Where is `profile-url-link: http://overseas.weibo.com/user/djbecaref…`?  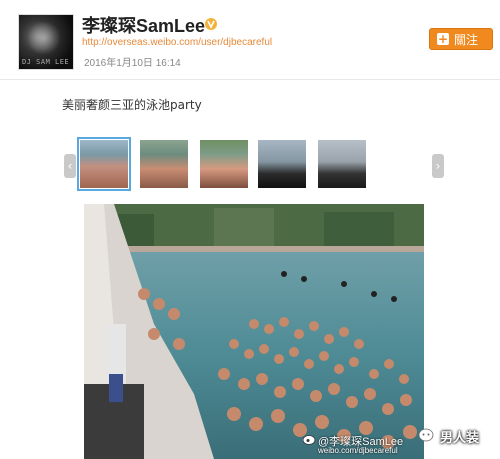
profile-url-link: http://overseas.weibo.com/user/djbecaref… is located at coordinates (177, 42).